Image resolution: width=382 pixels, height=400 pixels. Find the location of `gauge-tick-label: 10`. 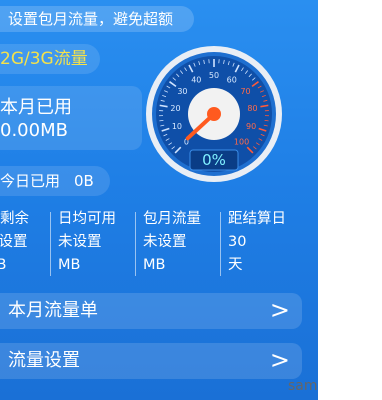

gauge-tick-label: 10 is located at coordinates (177, 126).